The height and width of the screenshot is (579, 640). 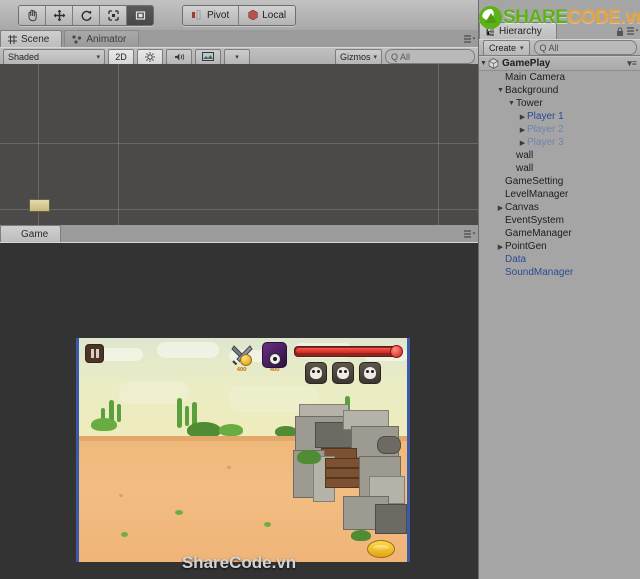 What do you see at coordinates (430, 56) in the screenshot?
I see `scene-search-input: Q All` at bounding box center [430, 56].